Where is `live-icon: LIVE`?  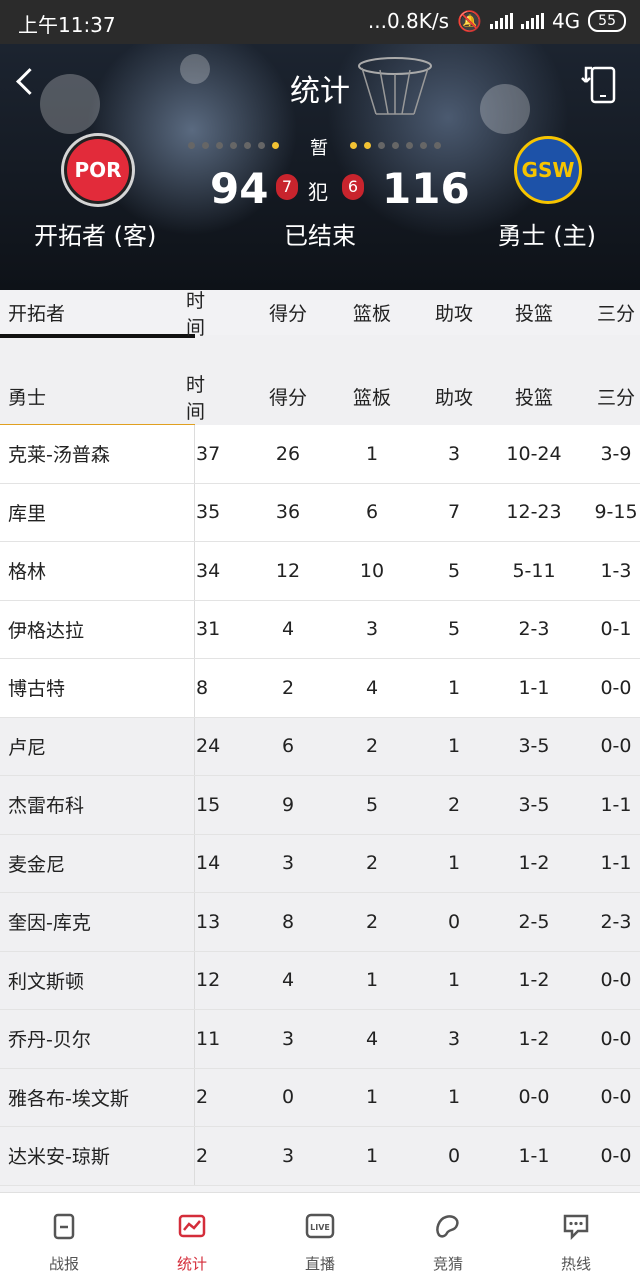 live-icon: LIVE is located at coordinates (320, 1226).